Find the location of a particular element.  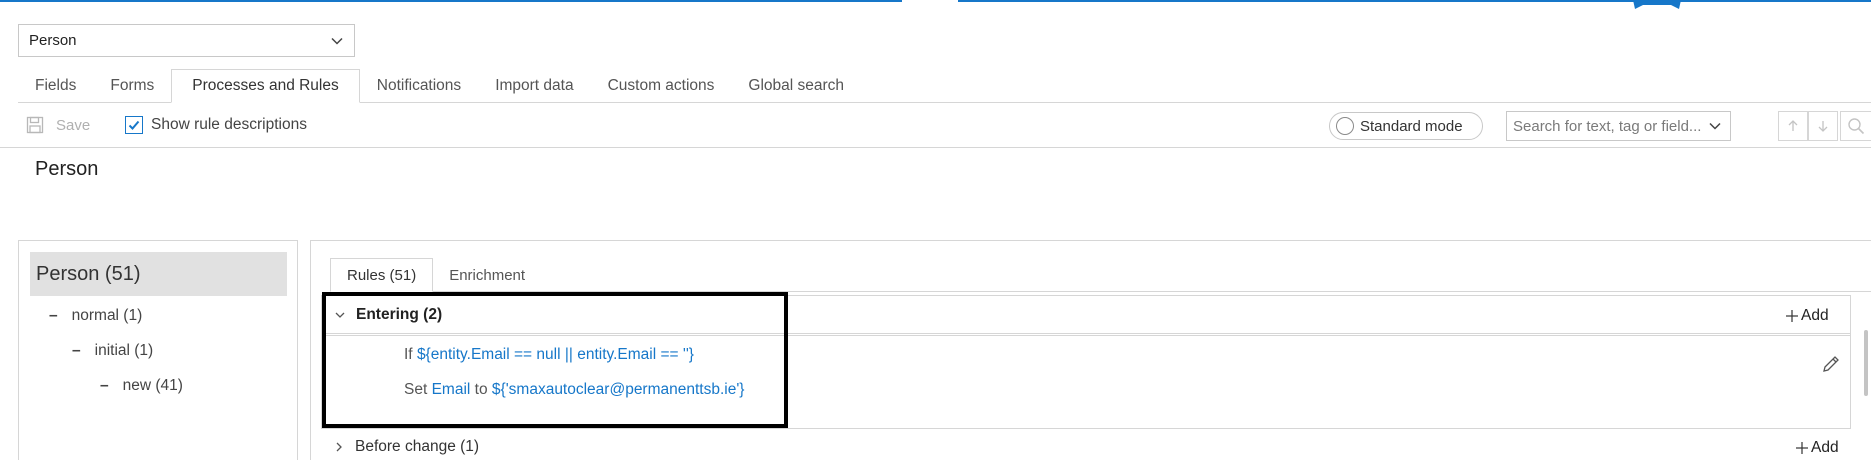

scrollbar is located at coordinates (1866, 363).